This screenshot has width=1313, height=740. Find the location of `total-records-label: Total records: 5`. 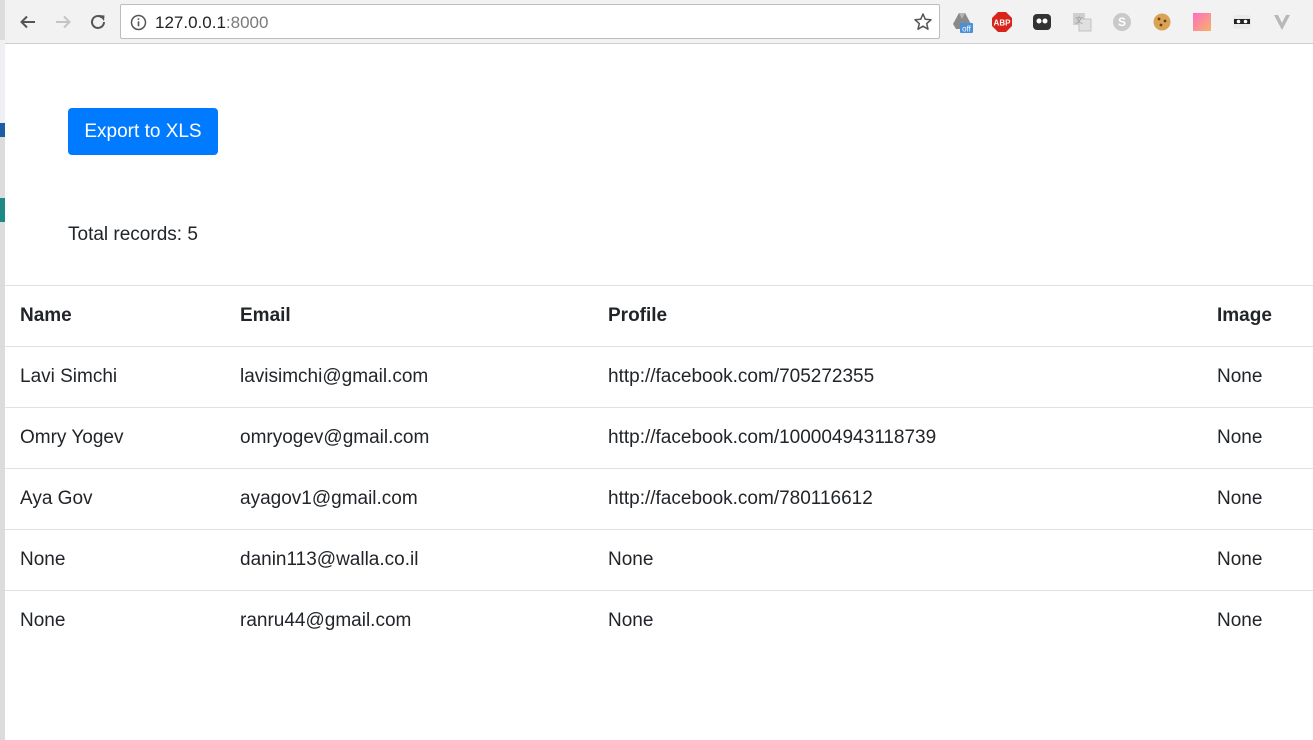

total-records-label: Total records: 5 is located at coordinates (133, 234).